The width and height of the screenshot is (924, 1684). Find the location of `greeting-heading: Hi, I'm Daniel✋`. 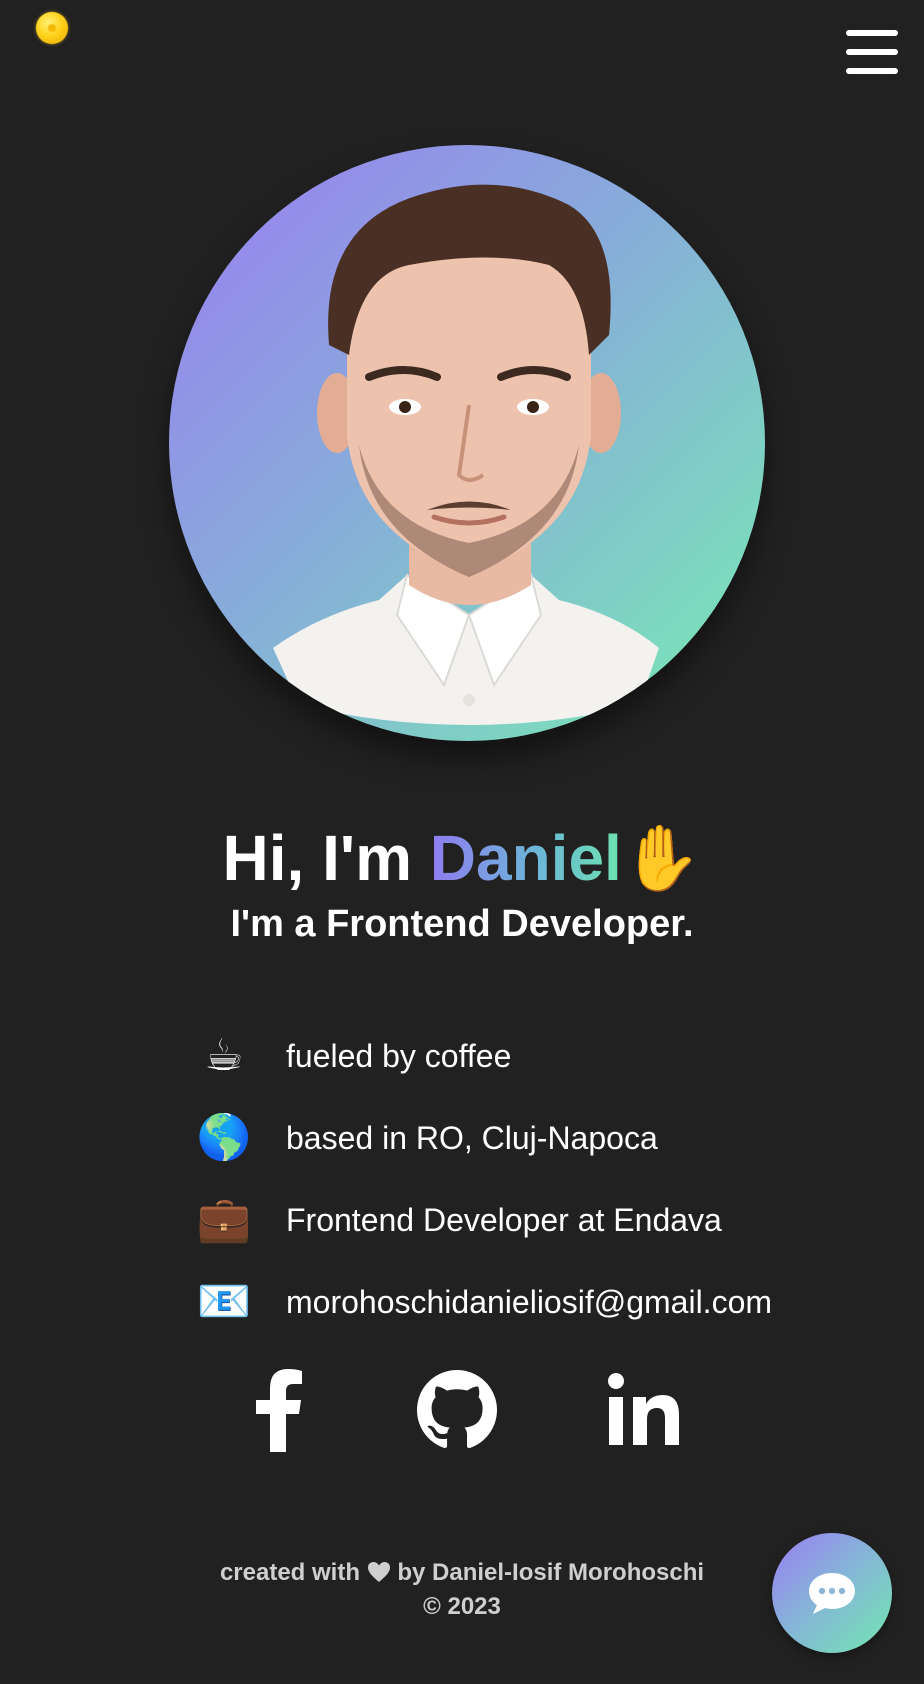

greeting-heading: Hi, I'm Daniel✋ is located at coordinates (462, 858).